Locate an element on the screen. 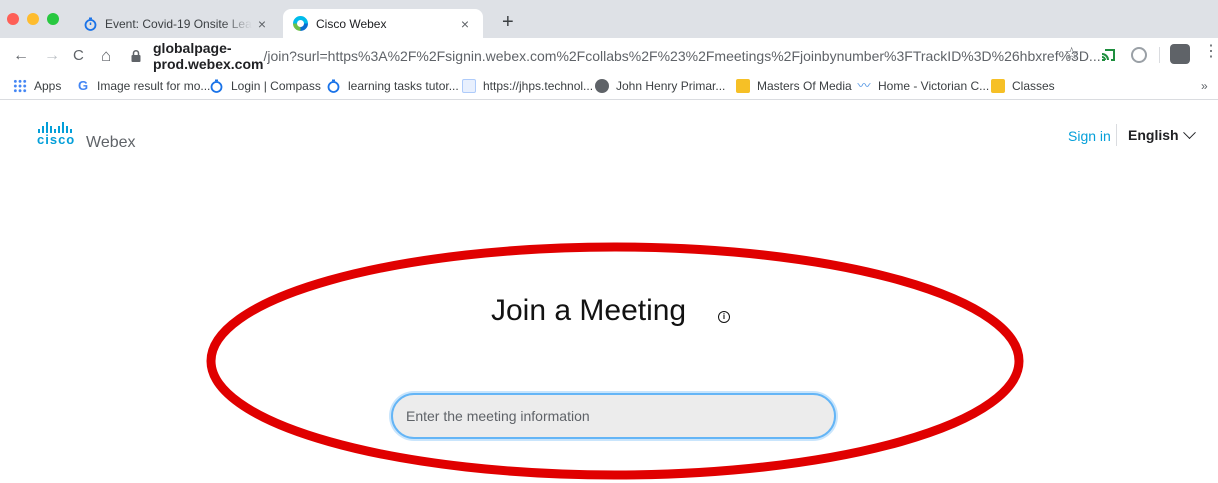 Image resolution: width=1218 pixels, height=483 pixels. bookmarks-overflow-button: » is located at coordinates (1204, 86).